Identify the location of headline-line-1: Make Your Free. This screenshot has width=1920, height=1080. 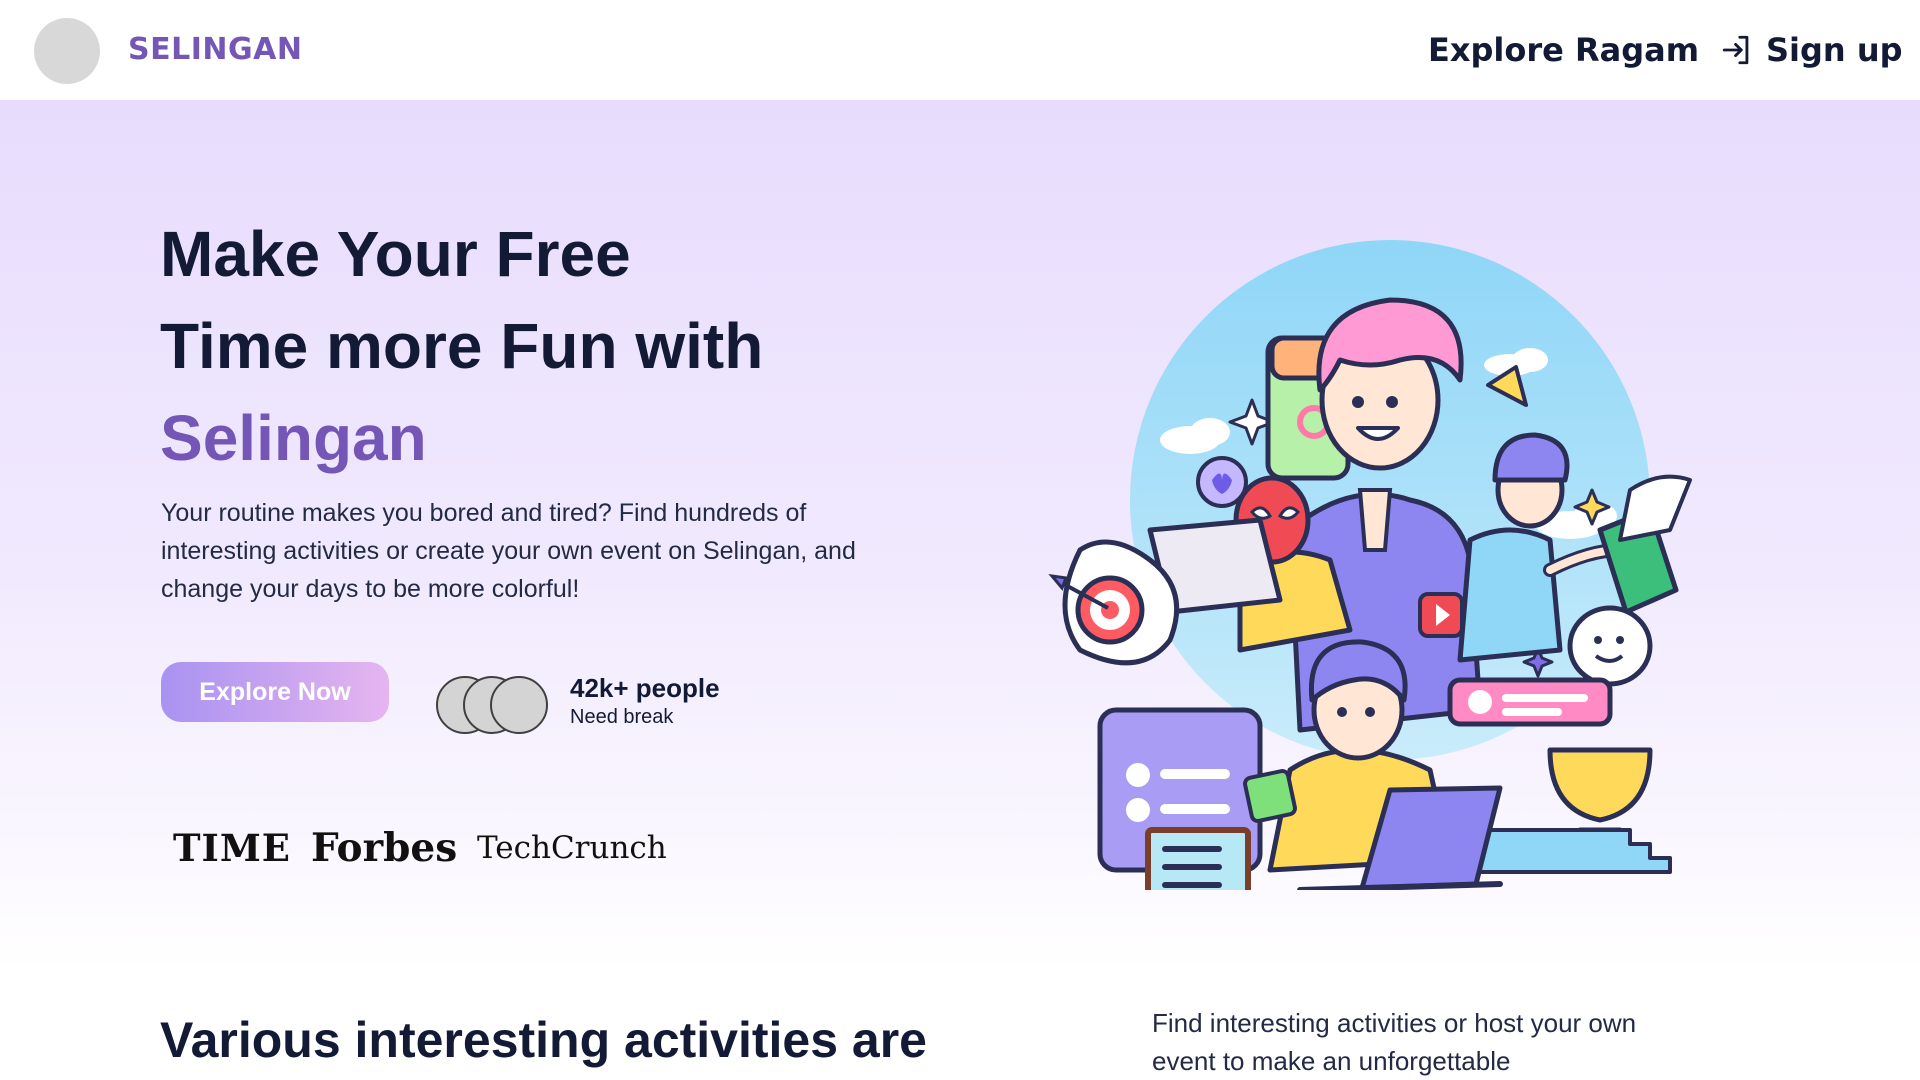
(395, 254).